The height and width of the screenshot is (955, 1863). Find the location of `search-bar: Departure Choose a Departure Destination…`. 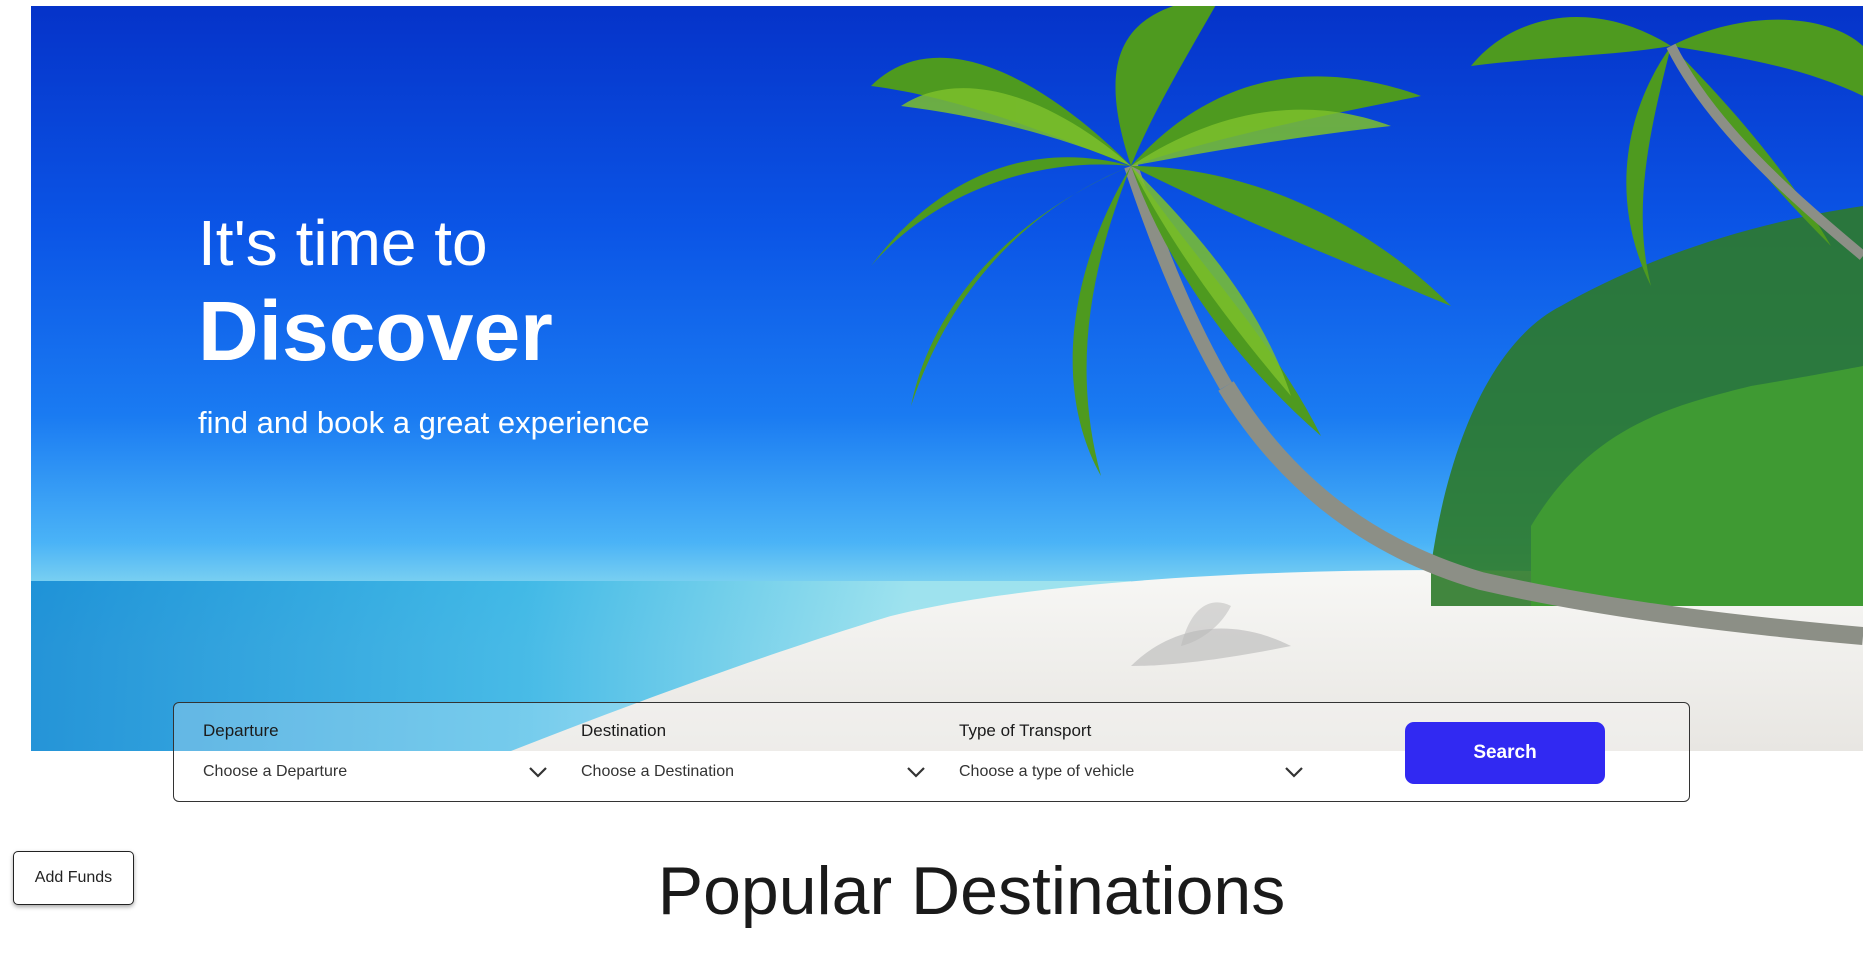

search-bar: Departure Choose a Departure Destination… is located at coordinates (931, 752).